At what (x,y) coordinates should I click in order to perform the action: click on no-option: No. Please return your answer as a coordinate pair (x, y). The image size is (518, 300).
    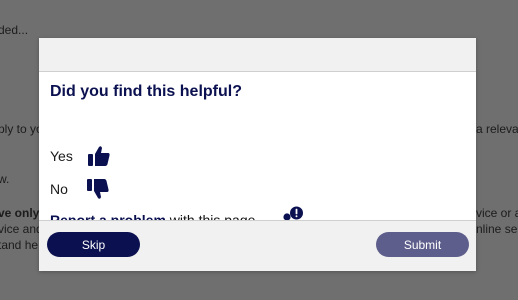
    Looking at the image, I should click on (79, 189).